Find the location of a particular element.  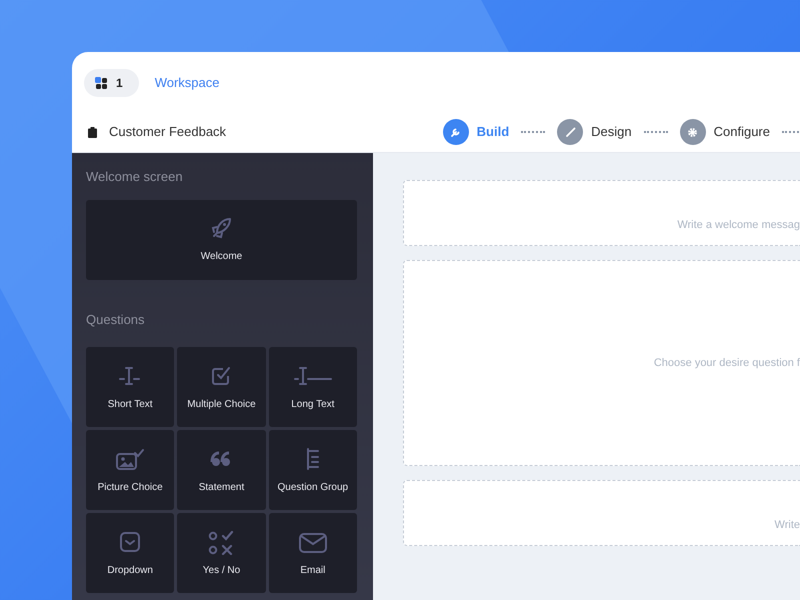

section-title: Welcome screen is located at coordinates (135, 177).